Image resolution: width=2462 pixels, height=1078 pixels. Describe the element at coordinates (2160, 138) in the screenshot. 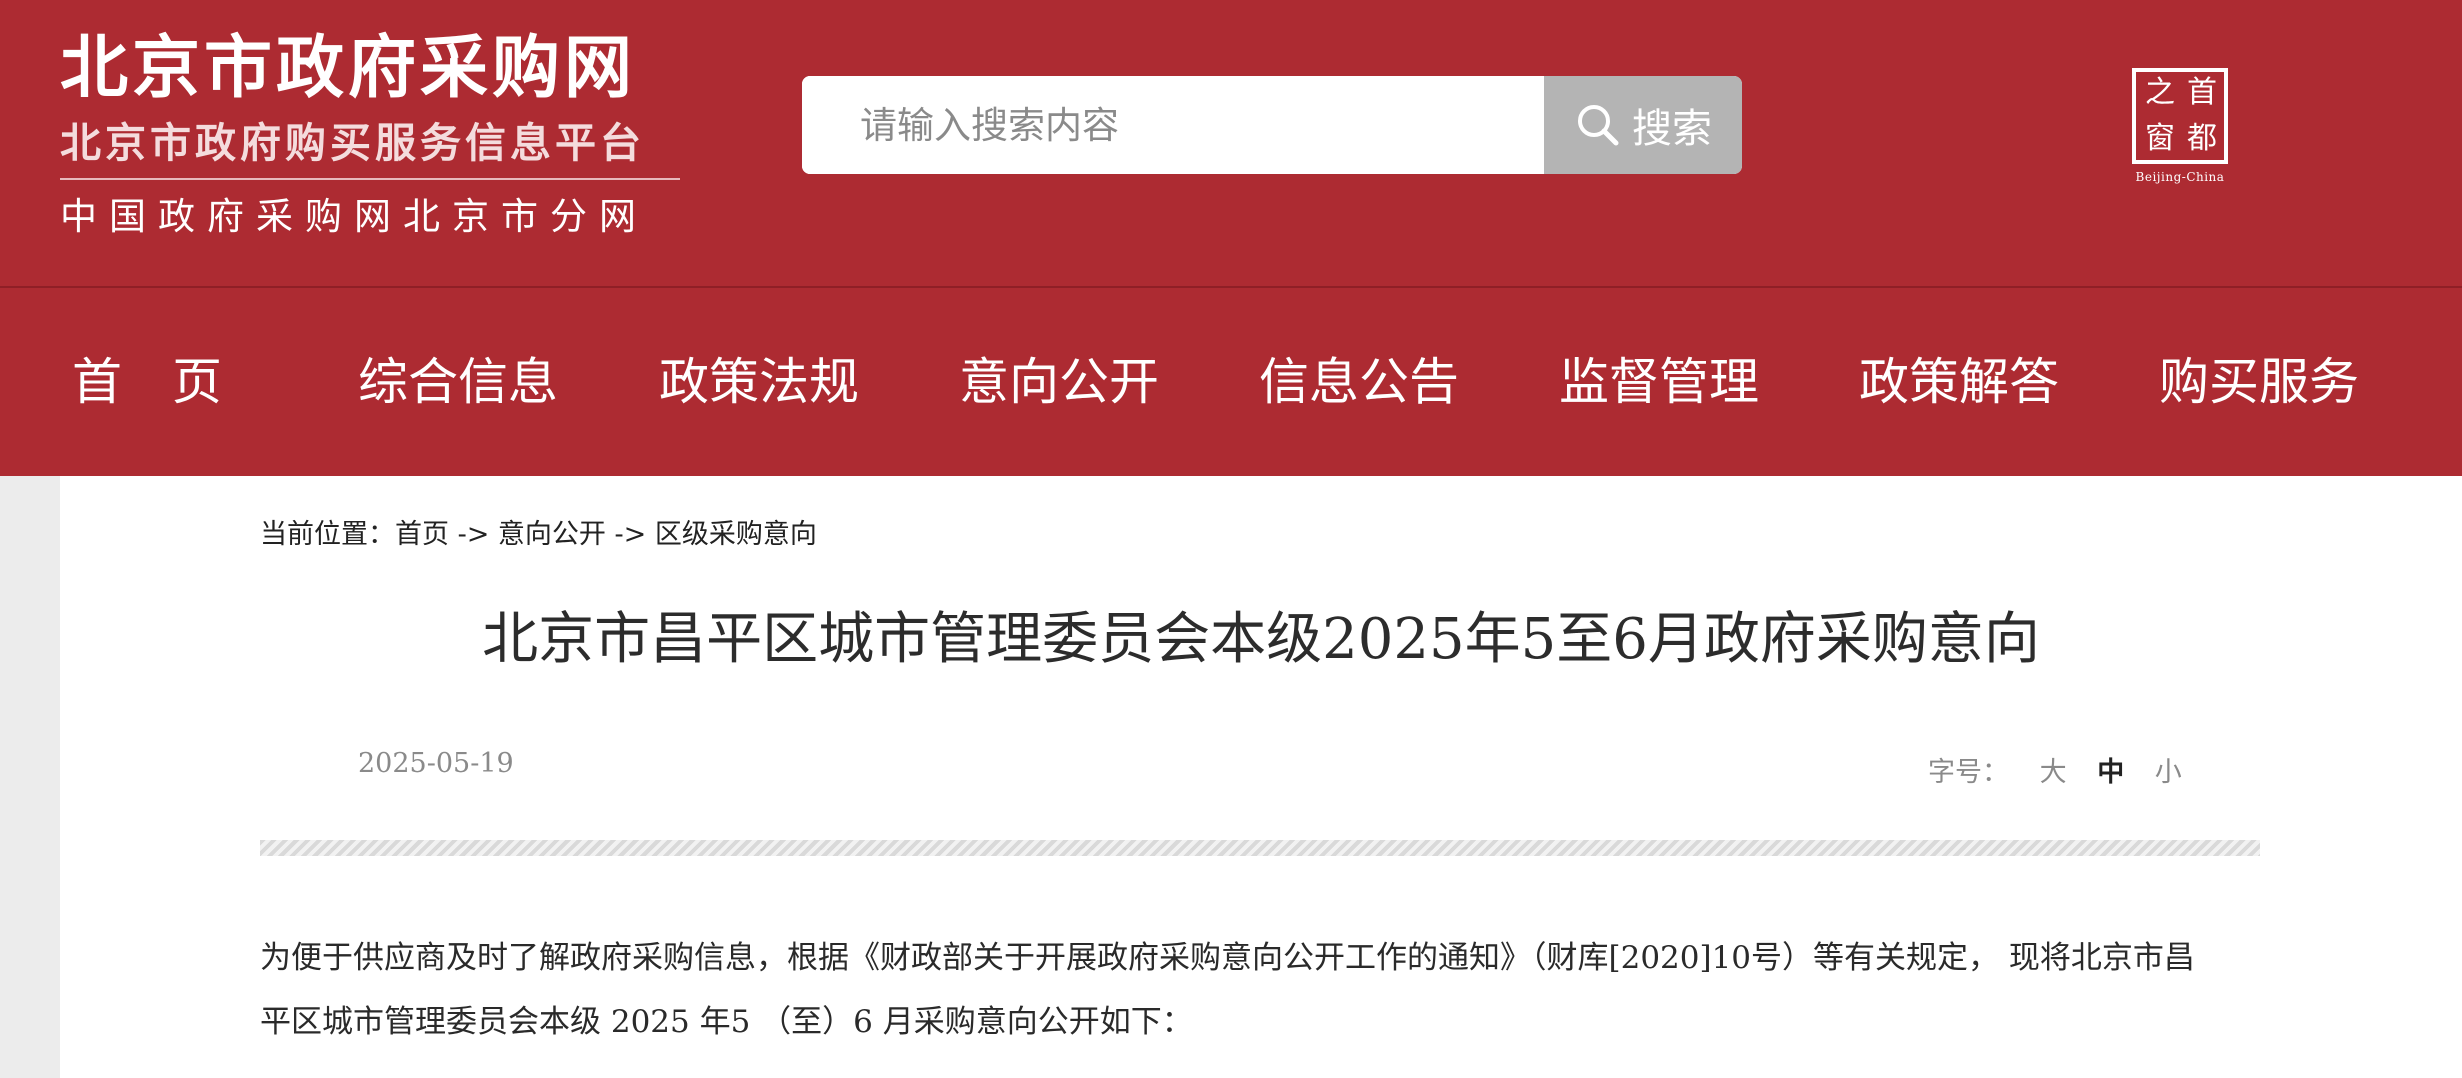

I see `emblem-char: 窗` at that location.